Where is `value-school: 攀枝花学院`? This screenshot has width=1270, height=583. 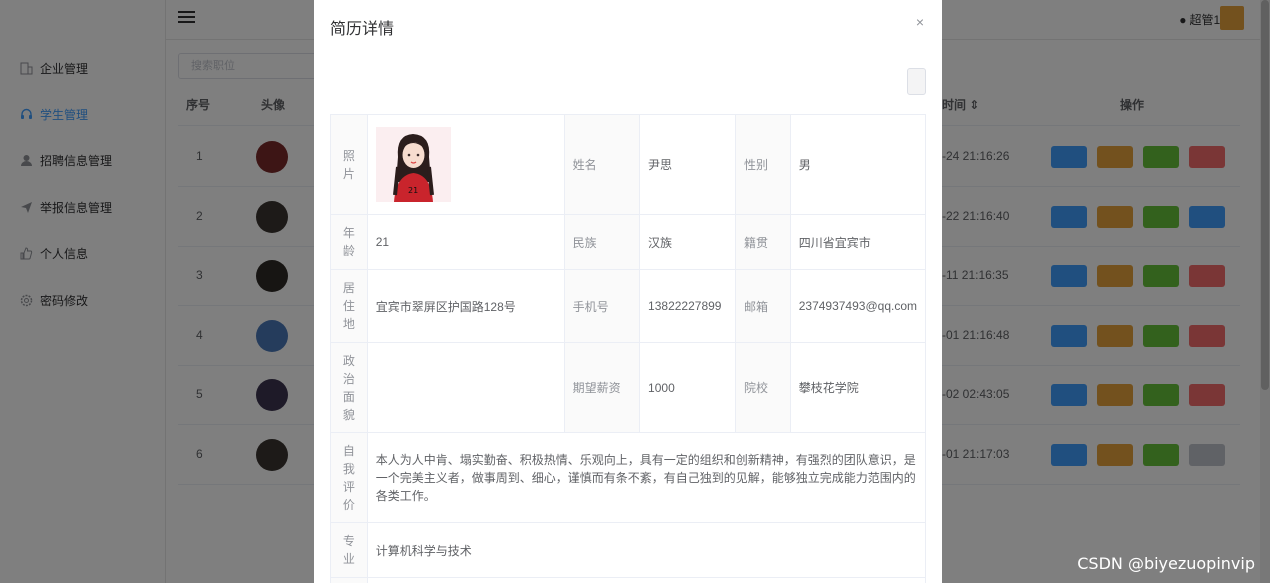
value-school: 攀枝花学院 is located at coordinates (858, 387).